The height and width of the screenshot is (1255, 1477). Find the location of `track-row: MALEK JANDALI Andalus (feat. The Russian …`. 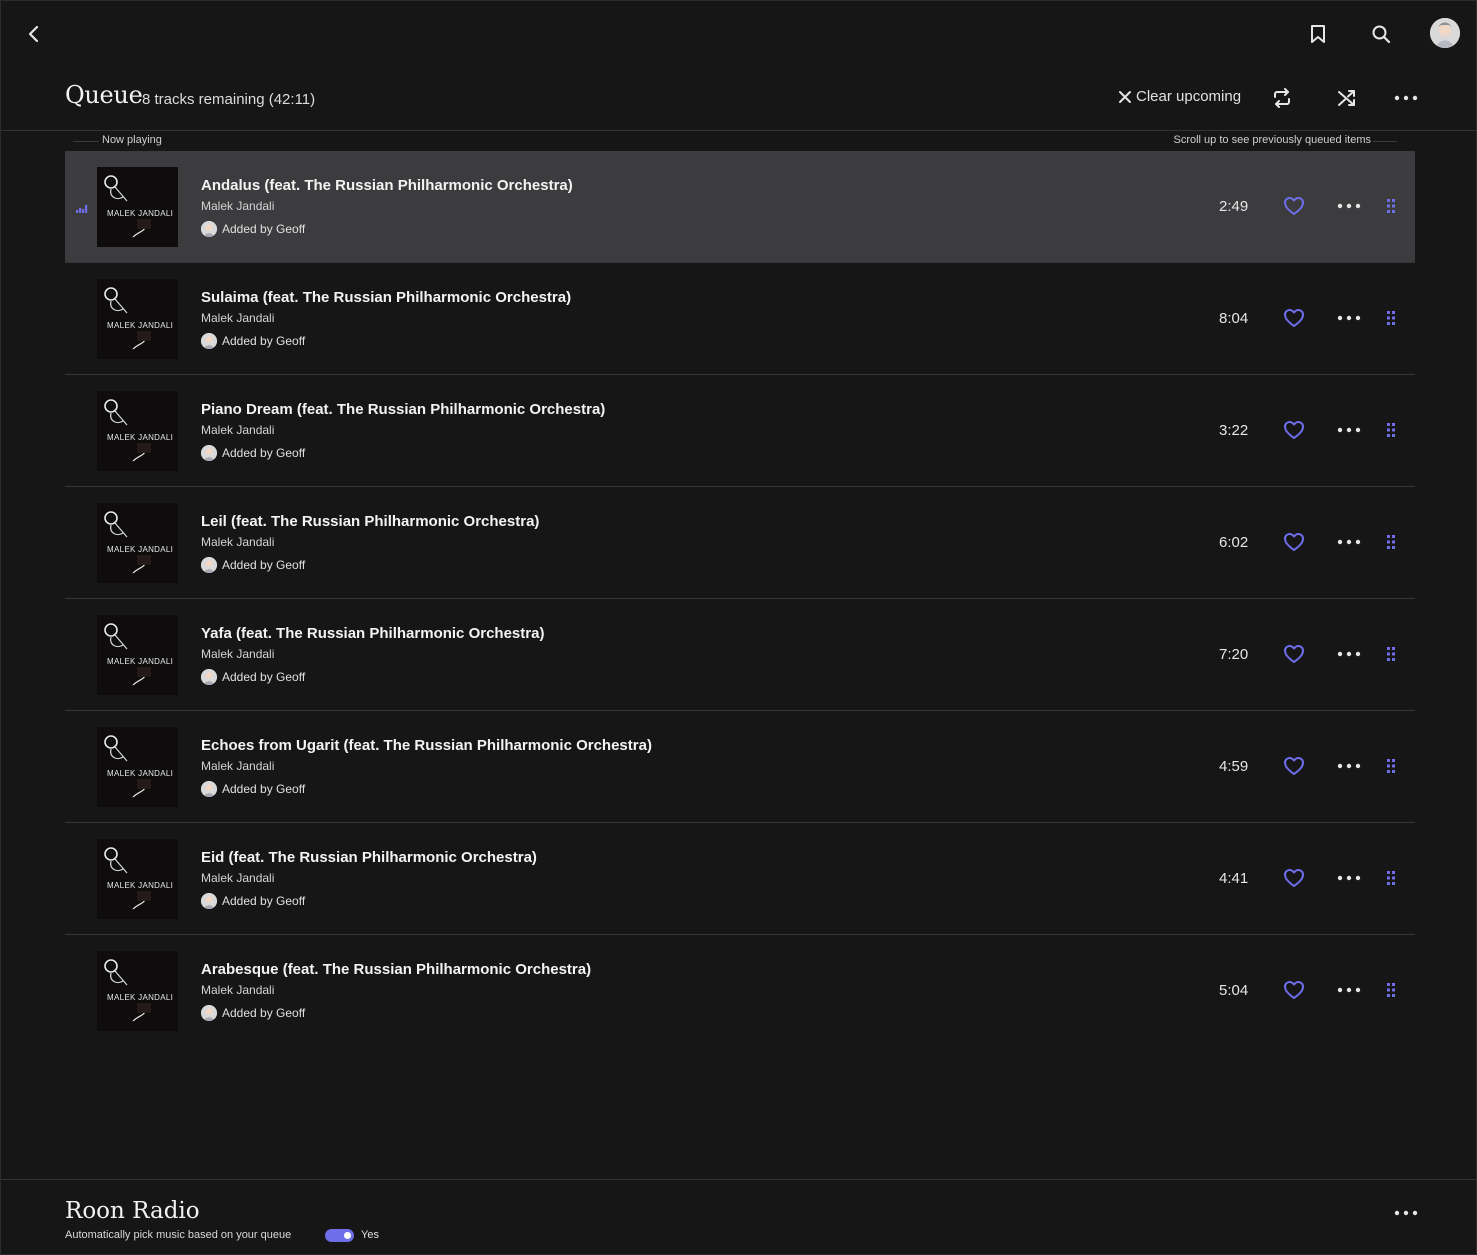

track-row: MALEK JANDALI Andalus (feat. The Russian … is located at coordinates (740, 207).